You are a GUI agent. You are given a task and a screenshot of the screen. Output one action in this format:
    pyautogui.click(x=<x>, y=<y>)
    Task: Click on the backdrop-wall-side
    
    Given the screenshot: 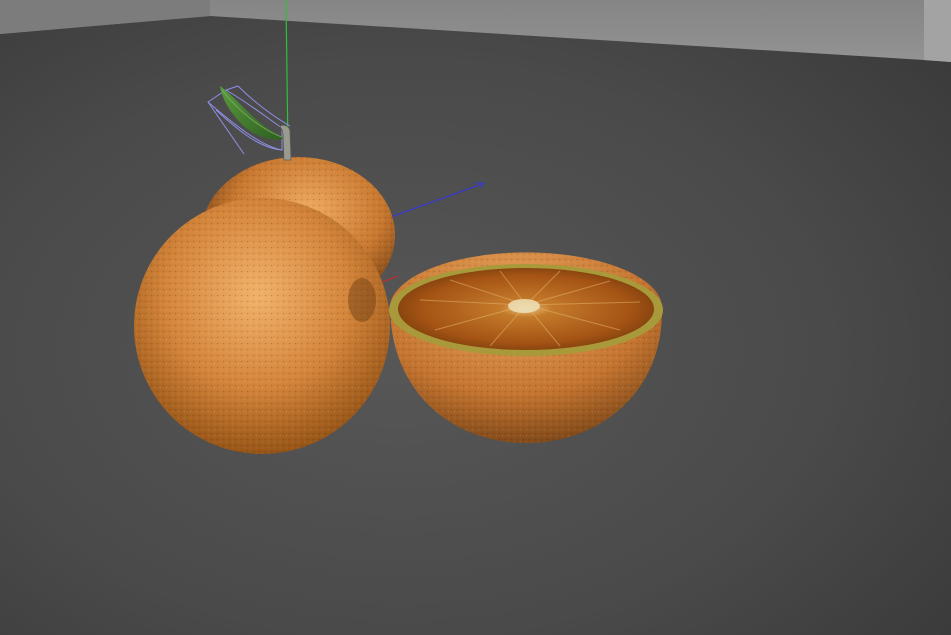 What is the action you would take?
    pyautogui.click(x=937, y=31)
    